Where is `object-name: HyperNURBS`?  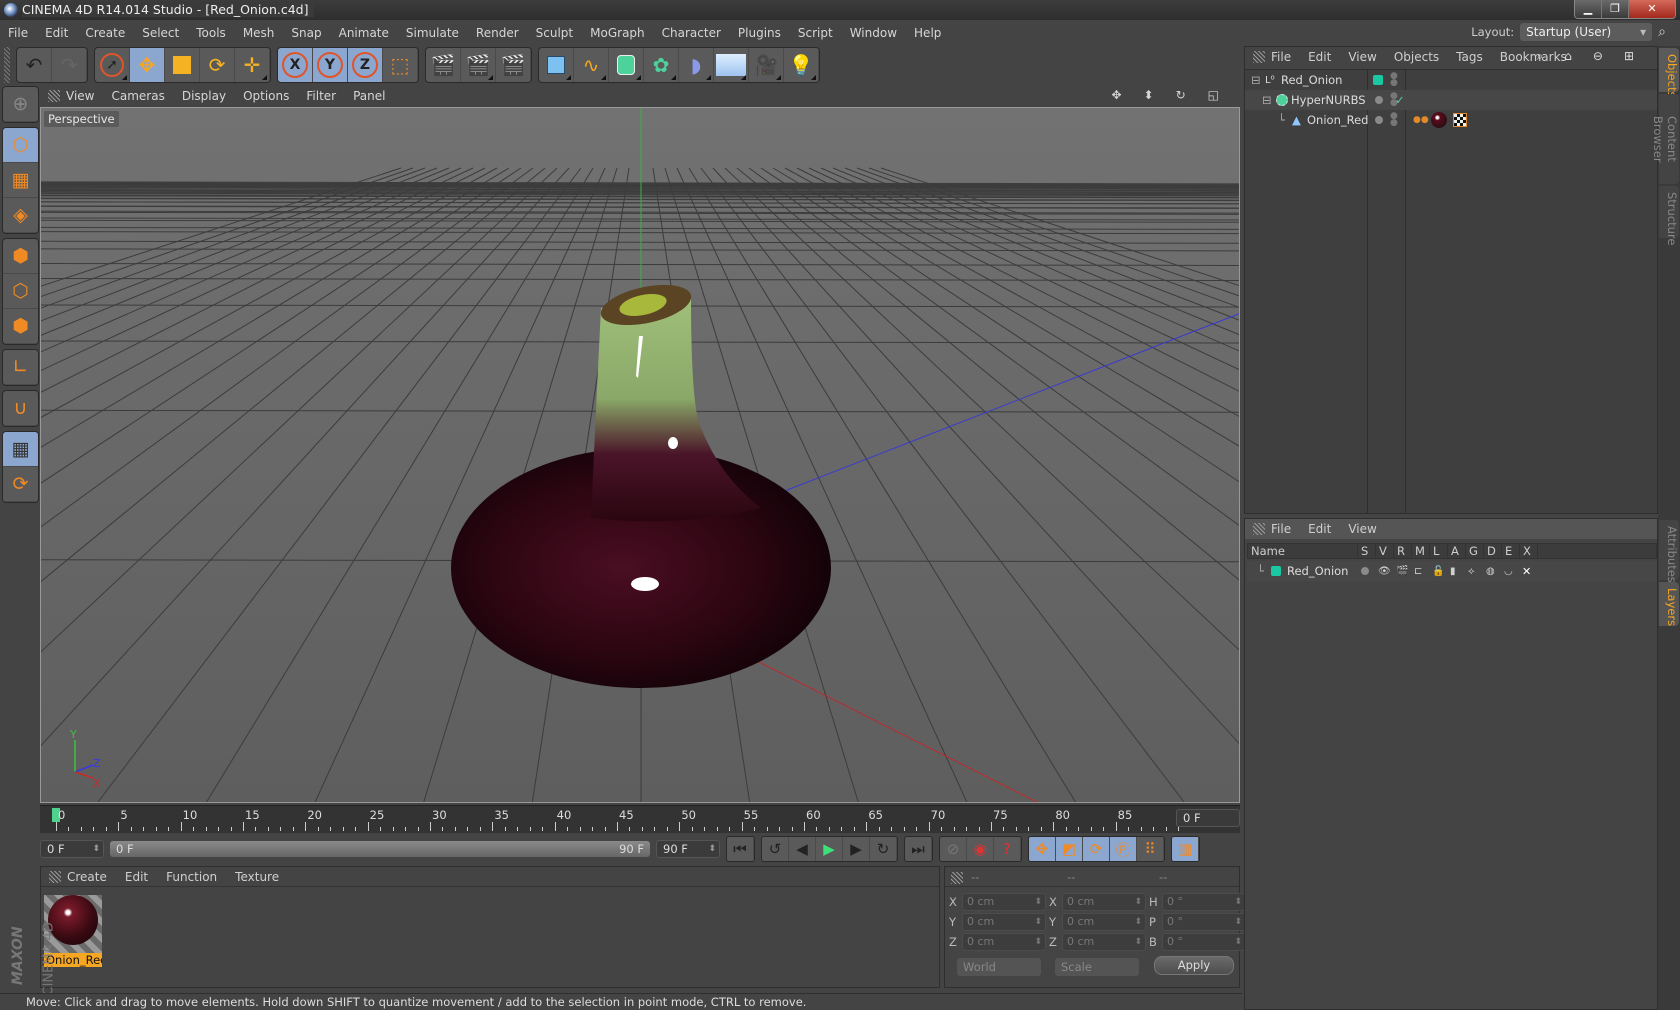
object-name: HyperNURBS is located at coordinates (1328, 100).